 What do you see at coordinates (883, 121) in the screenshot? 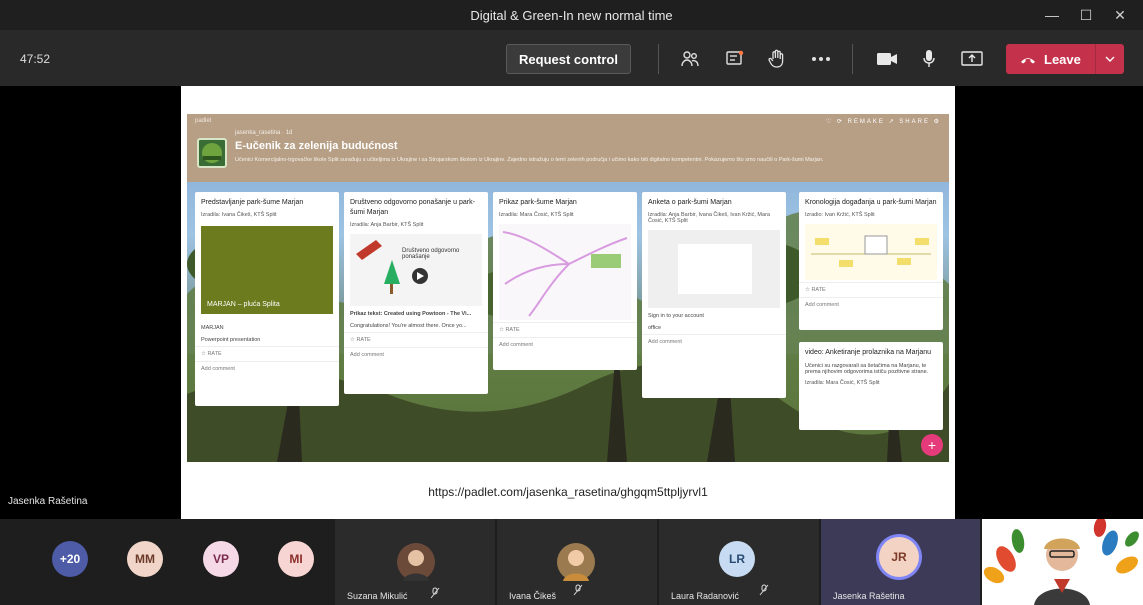
I see `padlet-actions: ♡ ⟳ REMAKE ↗ SHARE ⚙` at bounding box center [883, 121].